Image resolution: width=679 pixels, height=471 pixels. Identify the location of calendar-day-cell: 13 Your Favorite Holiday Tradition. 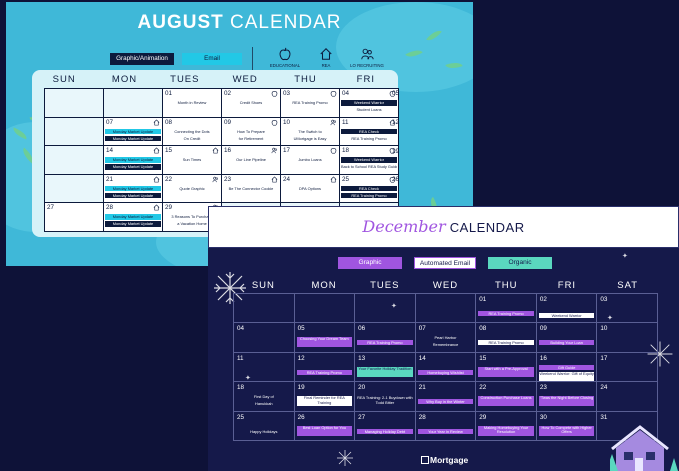
(385, 367).